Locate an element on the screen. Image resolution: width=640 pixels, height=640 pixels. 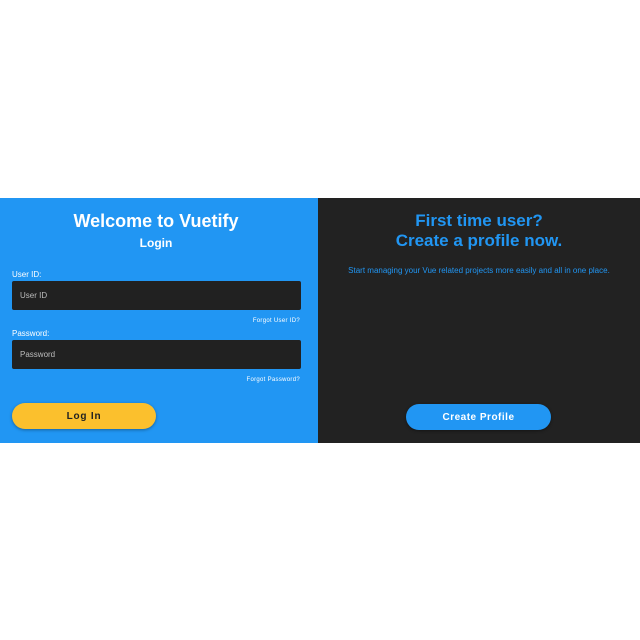
user-id-label: User ID: is located at coordinates (27, 274).